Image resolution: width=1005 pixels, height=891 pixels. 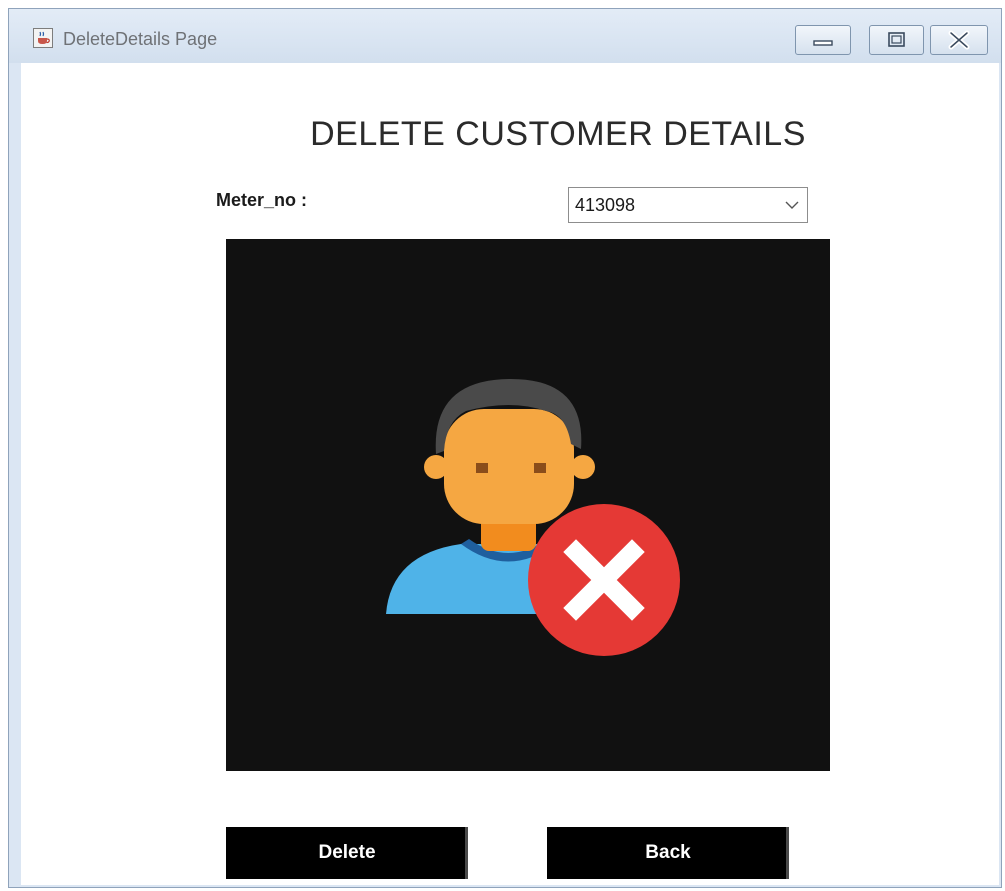 I want to click on meter-no-label: Meter_no :, so click(x=262, y=200).